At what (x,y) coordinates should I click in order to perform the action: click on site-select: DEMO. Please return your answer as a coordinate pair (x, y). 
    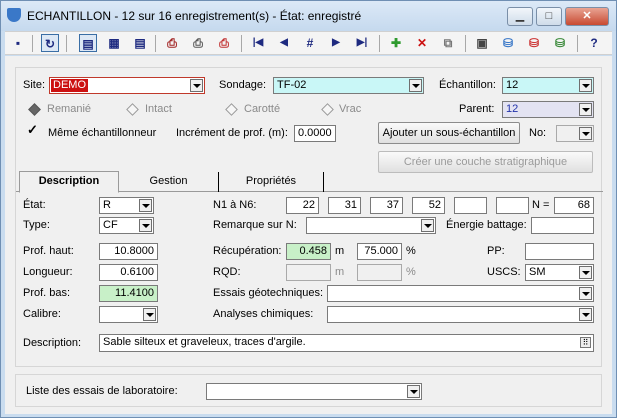
    Looking at the image, I should click on (127, 85).